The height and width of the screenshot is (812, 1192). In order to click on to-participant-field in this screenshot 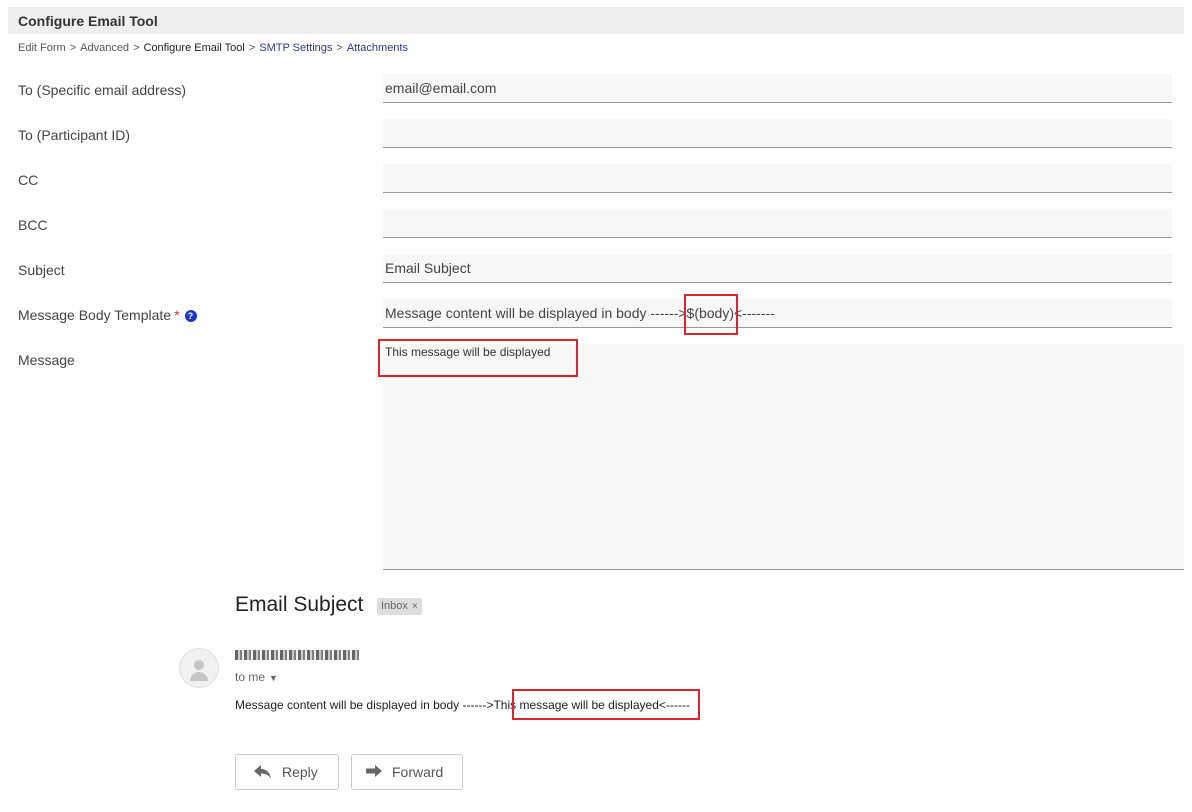, I will do `click(777, 133)`.